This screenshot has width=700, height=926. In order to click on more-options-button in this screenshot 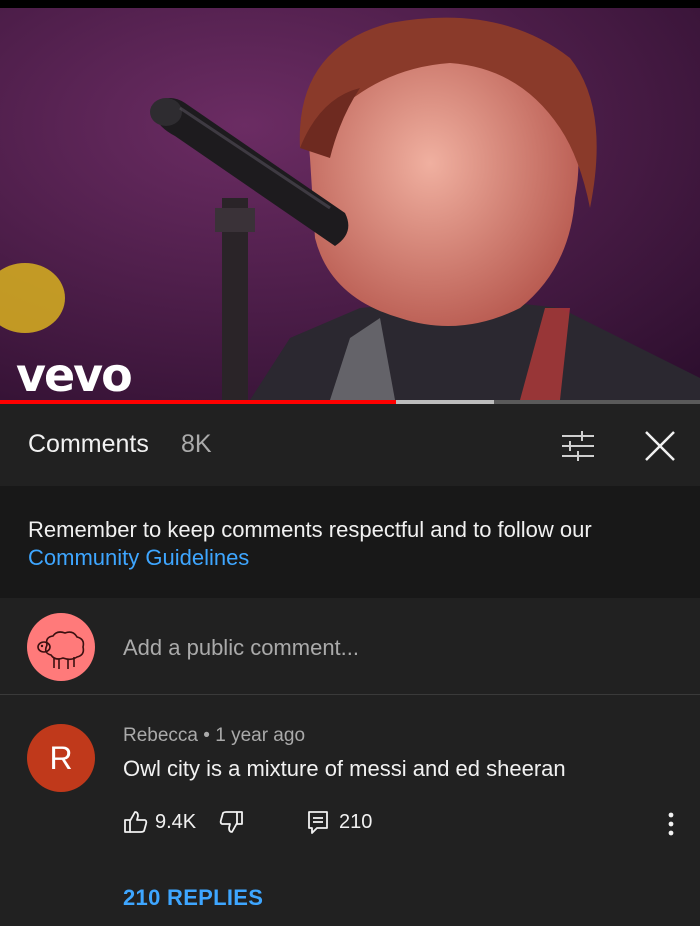, I will do `click(671, 824)`.